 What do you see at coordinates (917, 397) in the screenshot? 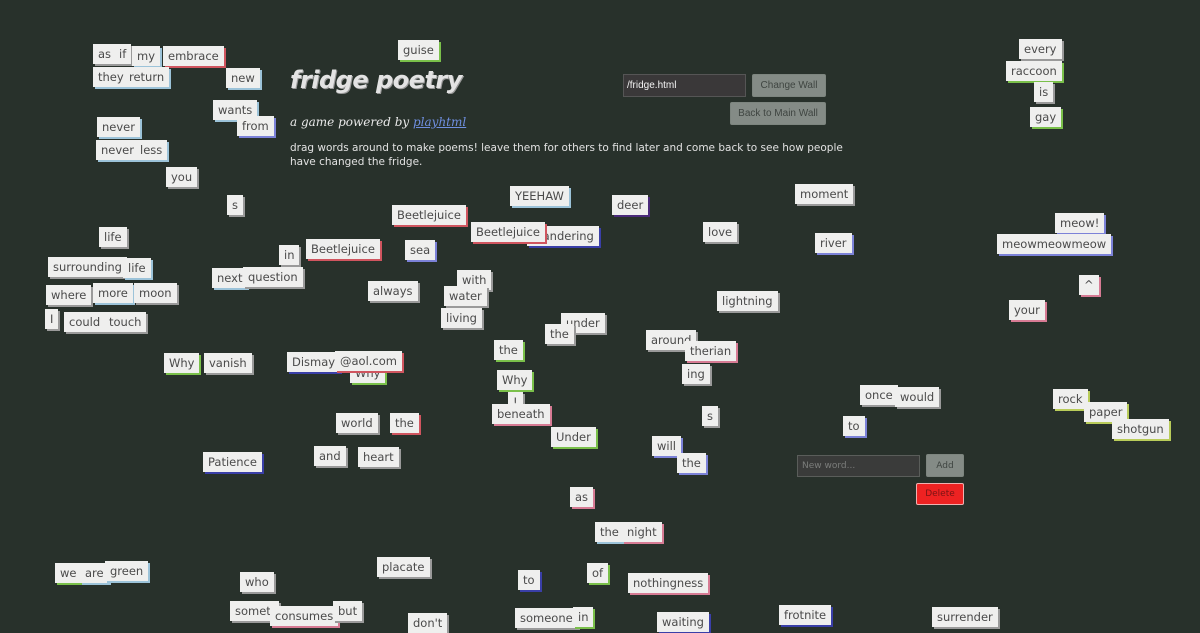
I see `word-magnet: would` at bounding box center [917, 397].